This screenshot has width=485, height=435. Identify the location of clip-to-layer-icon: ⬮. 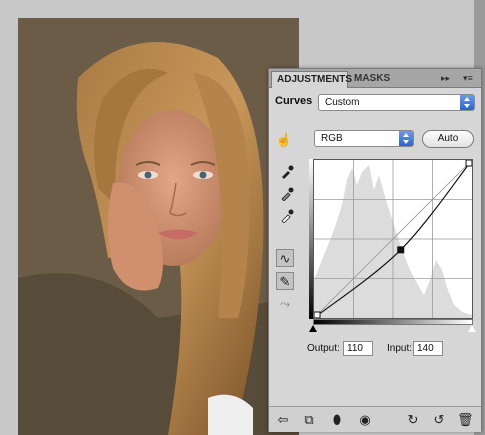
(337, 420).